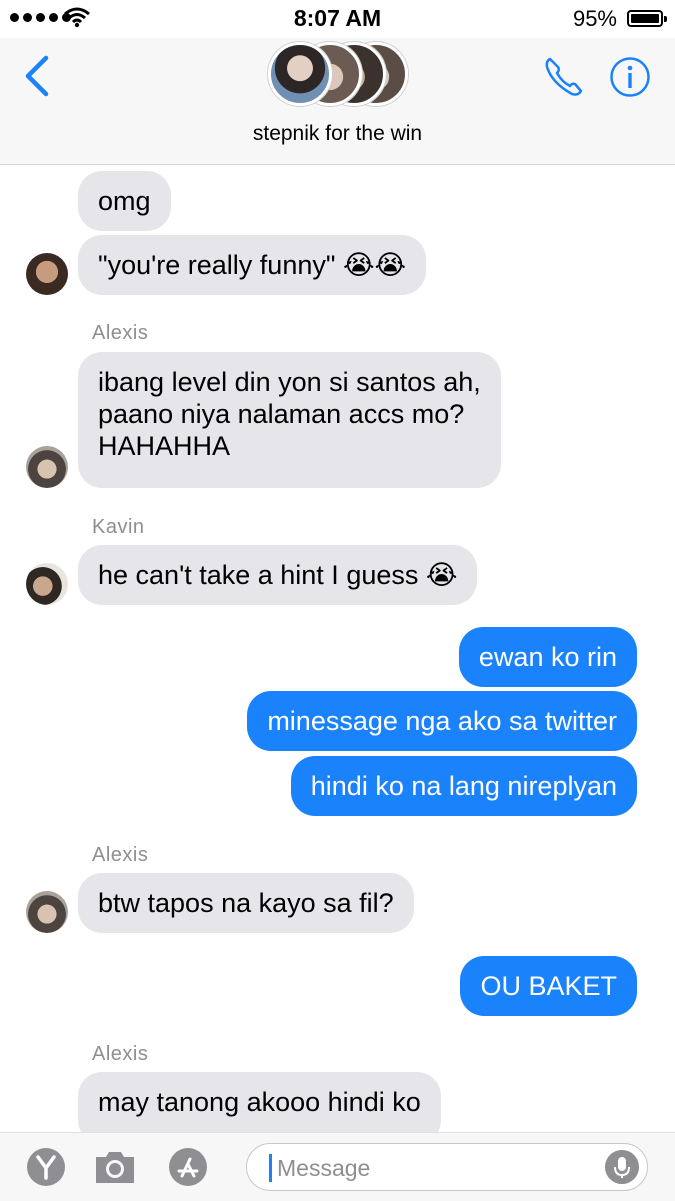 This screenshot has width=675, height=1201. Describe the element at coordinates (463, 786) in the screenshot. I see `message-bubble-outgoing: hindi ko na lang nireplyan` at that location.